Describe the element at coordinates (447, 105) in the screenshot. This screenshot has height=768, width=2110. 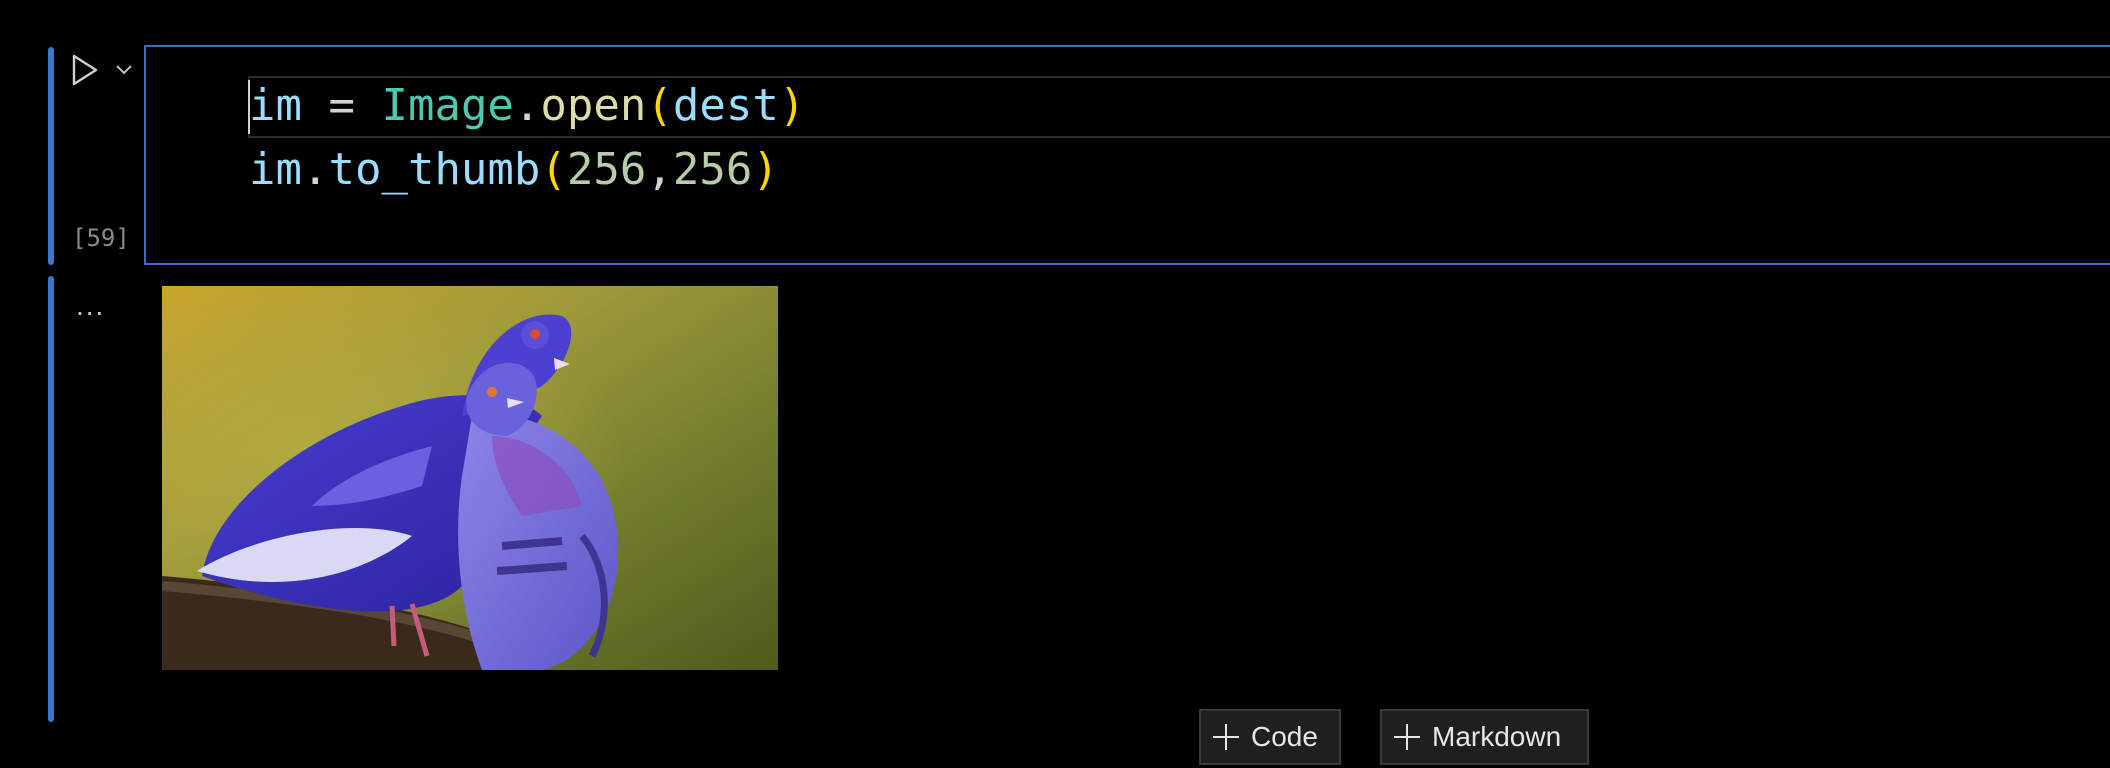
I see `code-token-class: Image` at that location.